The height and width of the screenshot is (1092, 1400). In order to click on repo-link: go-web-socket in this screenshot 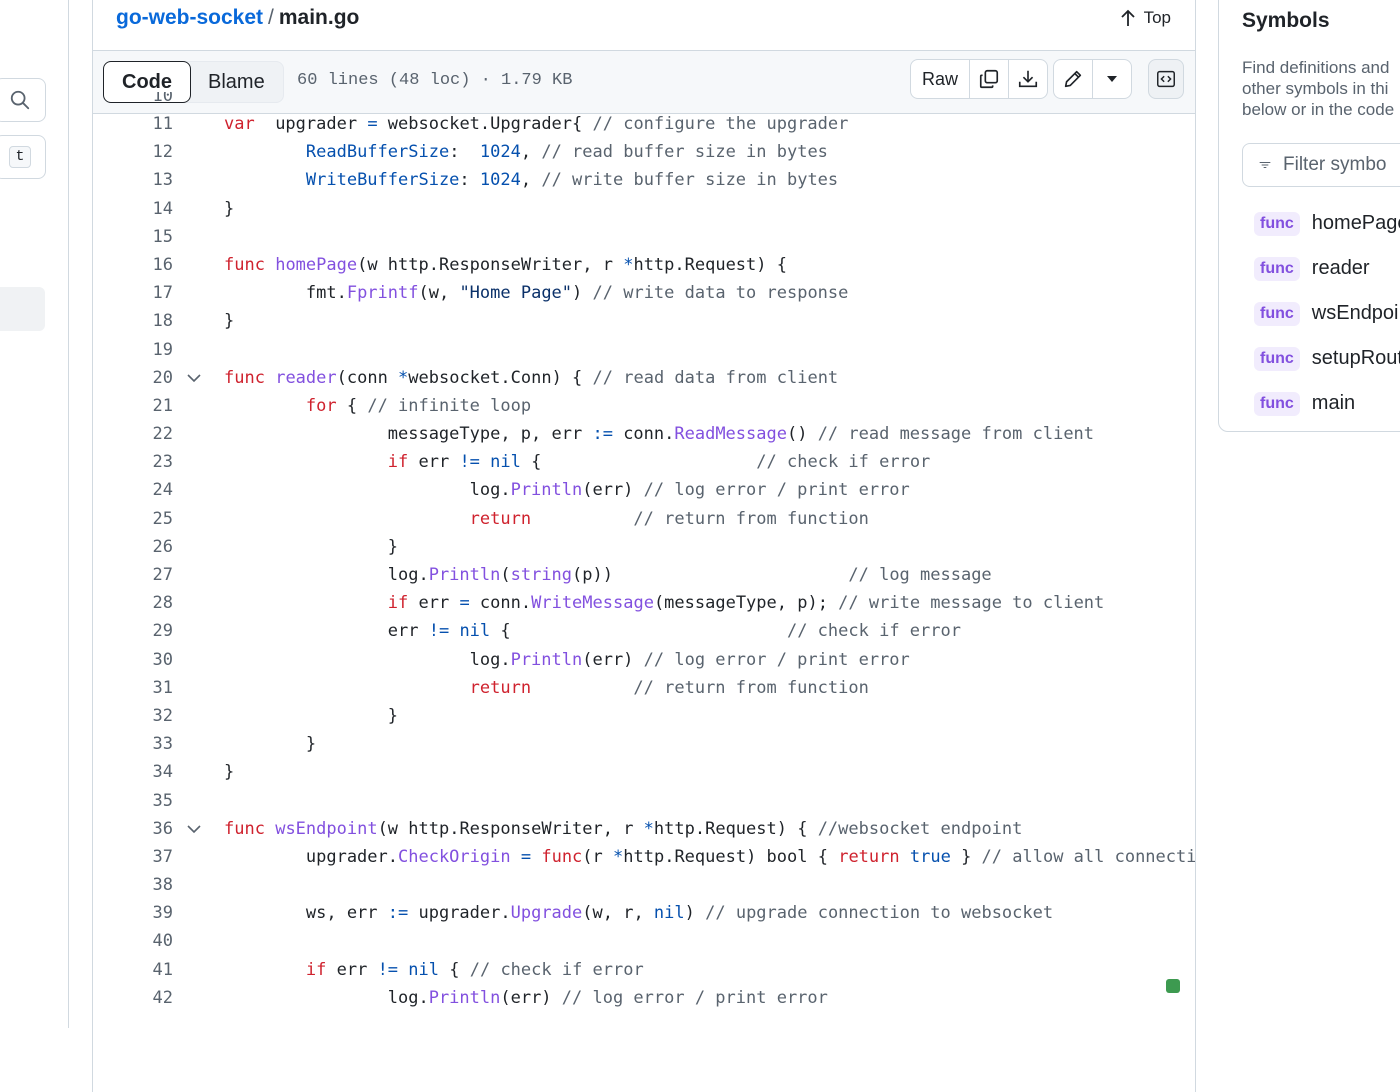, I will do `click(189, 17)`.